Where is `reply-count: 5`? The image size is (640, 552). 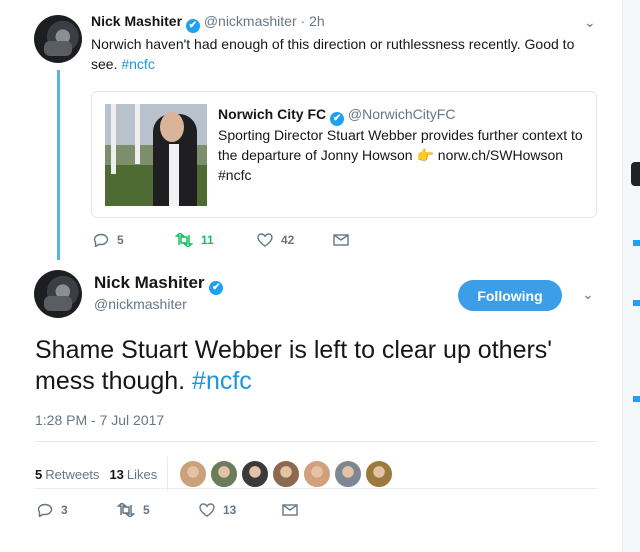
reply-count: 5 is located at coordinates (120, 240).